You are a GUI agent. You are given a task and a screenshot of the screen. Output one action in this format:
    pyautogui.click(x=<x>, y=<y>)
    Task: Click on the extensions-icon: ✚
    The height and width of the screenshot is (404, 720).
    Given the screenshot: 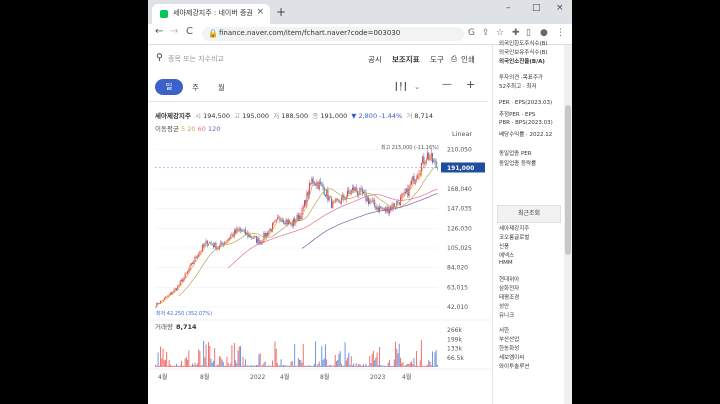 What is the action you would take?
    pyautogui.click(x=516, y=33)
    